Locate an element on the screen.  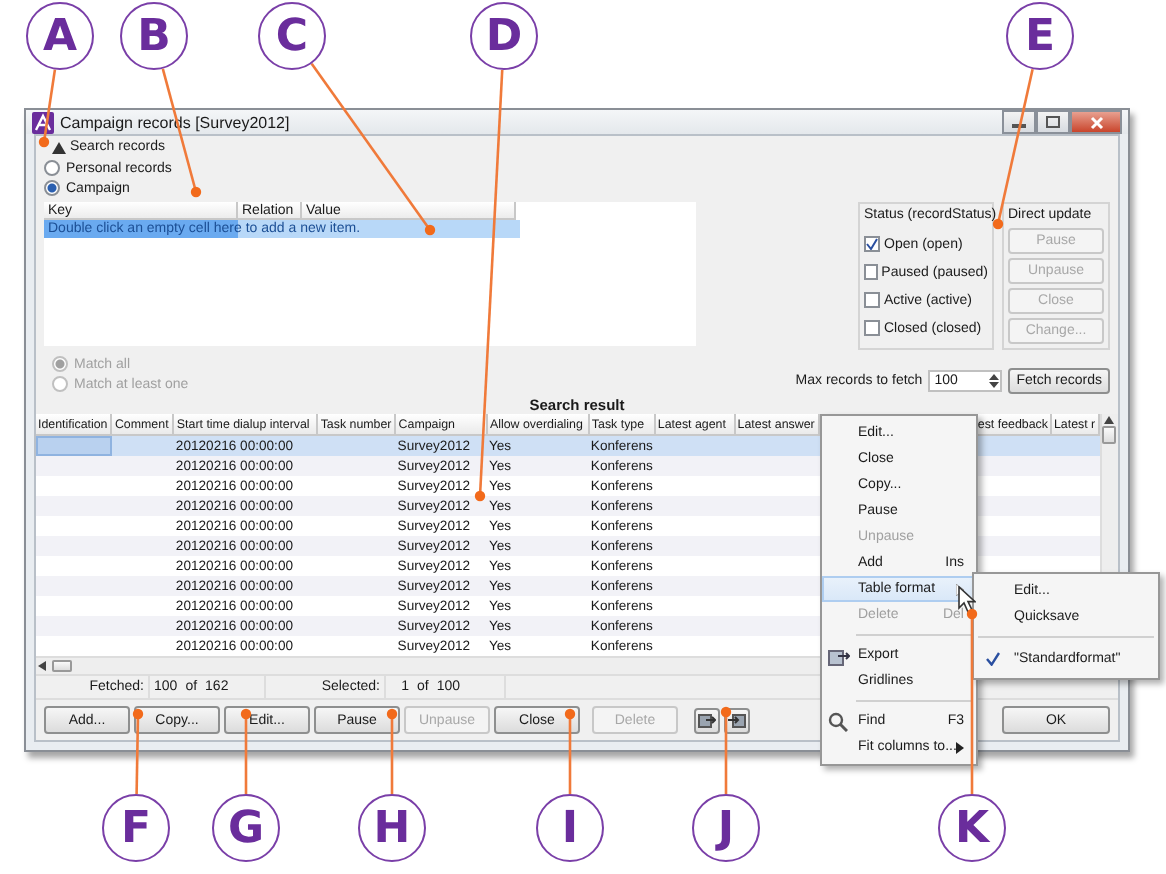
callout-marker: B is located at coordinates (154, 36).